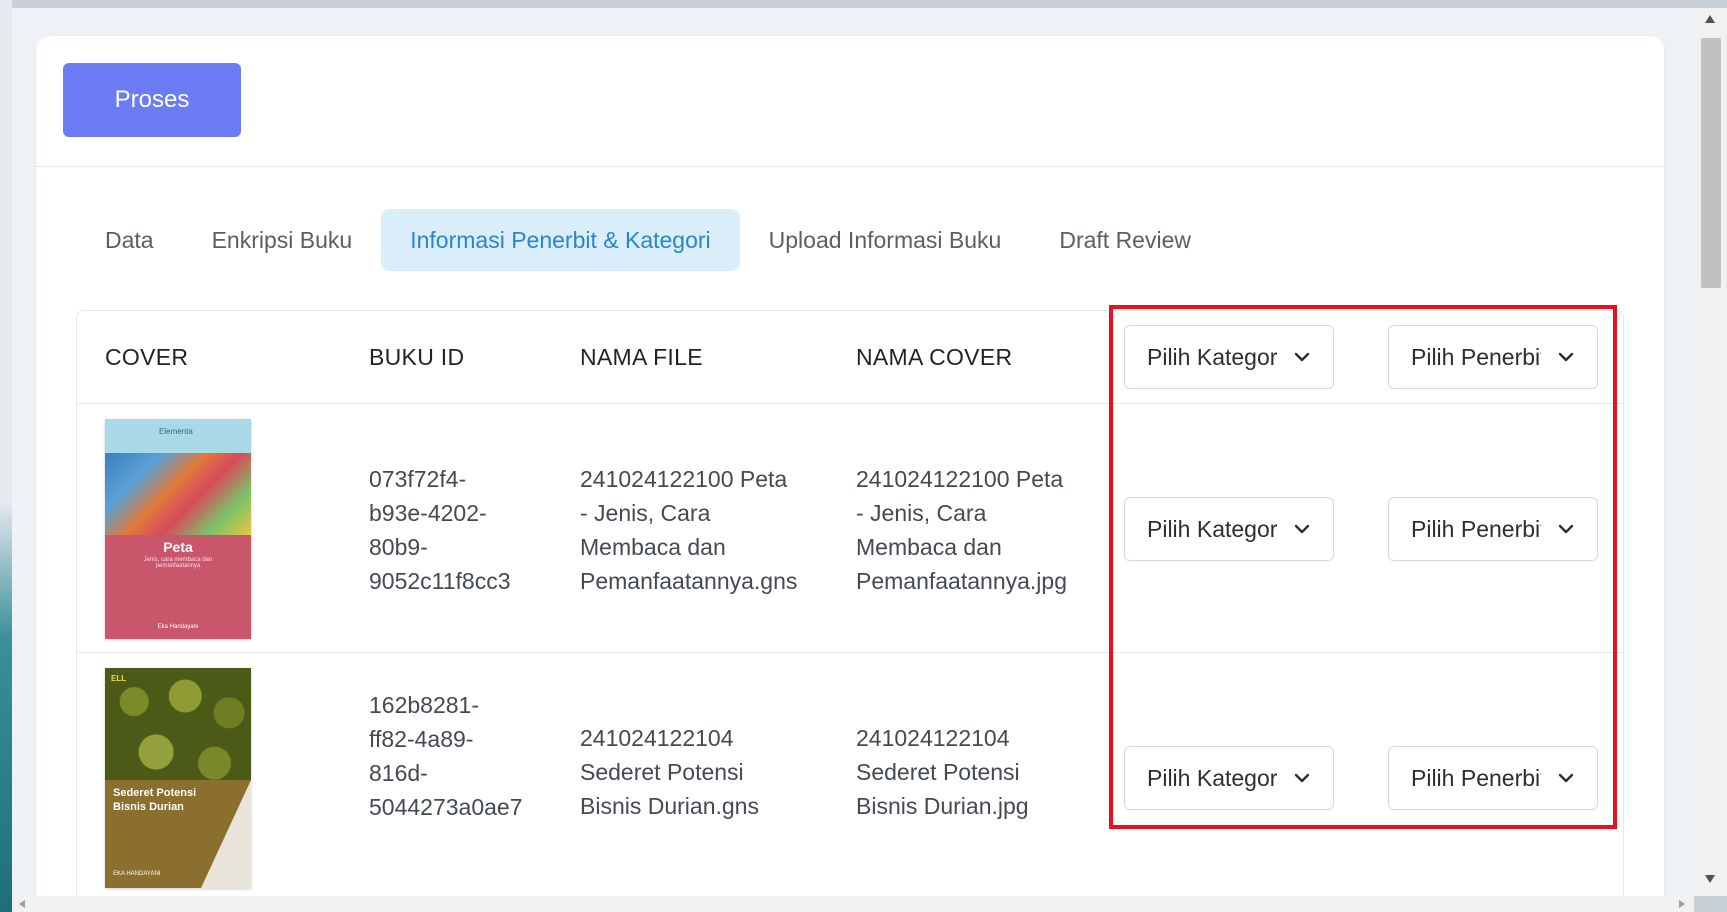 This screenshot has width=1727, height=912. Describe the element at coordinates (119, 678) in the screenshot. I see `cover-brand: ELL` at that location.